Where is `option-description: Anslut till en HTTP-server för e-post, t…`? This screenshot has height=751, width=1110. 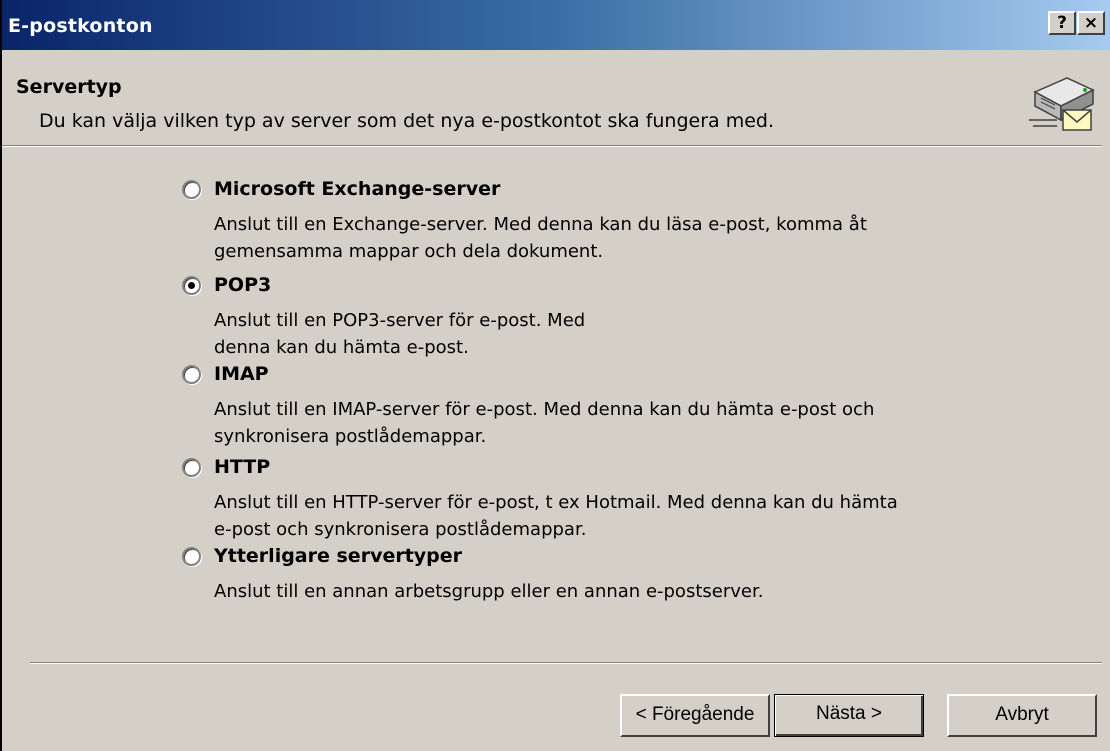 option-description: Anslut till en HTTP-server för e-post, t… is located at coordinates (556, 516).